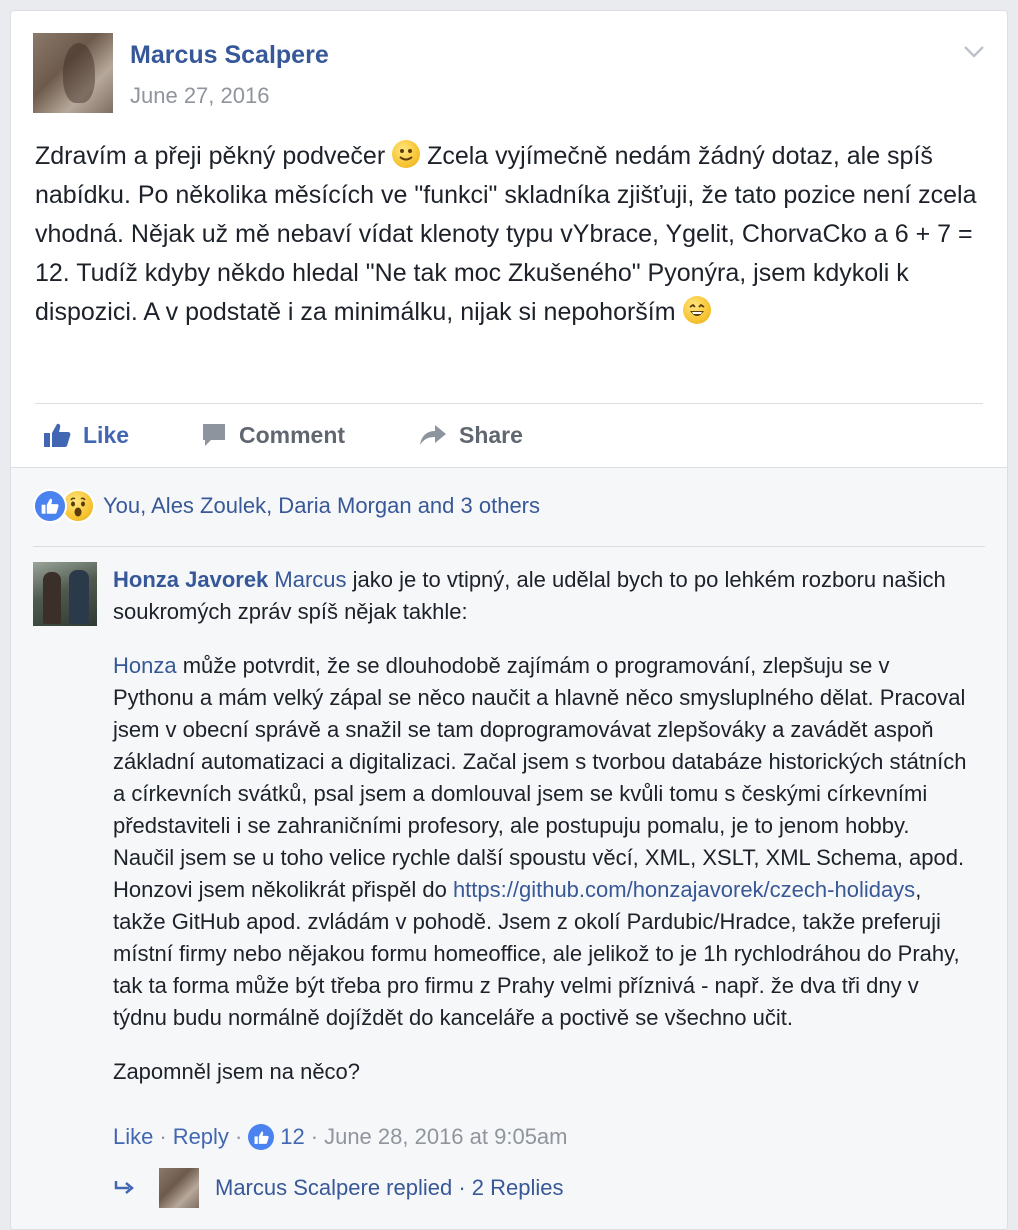 The width and height of the screenshot is (1018, 1230). Describe the element at coordinates (445, 1137) in the screenshot. I see `comment-timestamp: June 28, 2016 at 9:05am` at that location.